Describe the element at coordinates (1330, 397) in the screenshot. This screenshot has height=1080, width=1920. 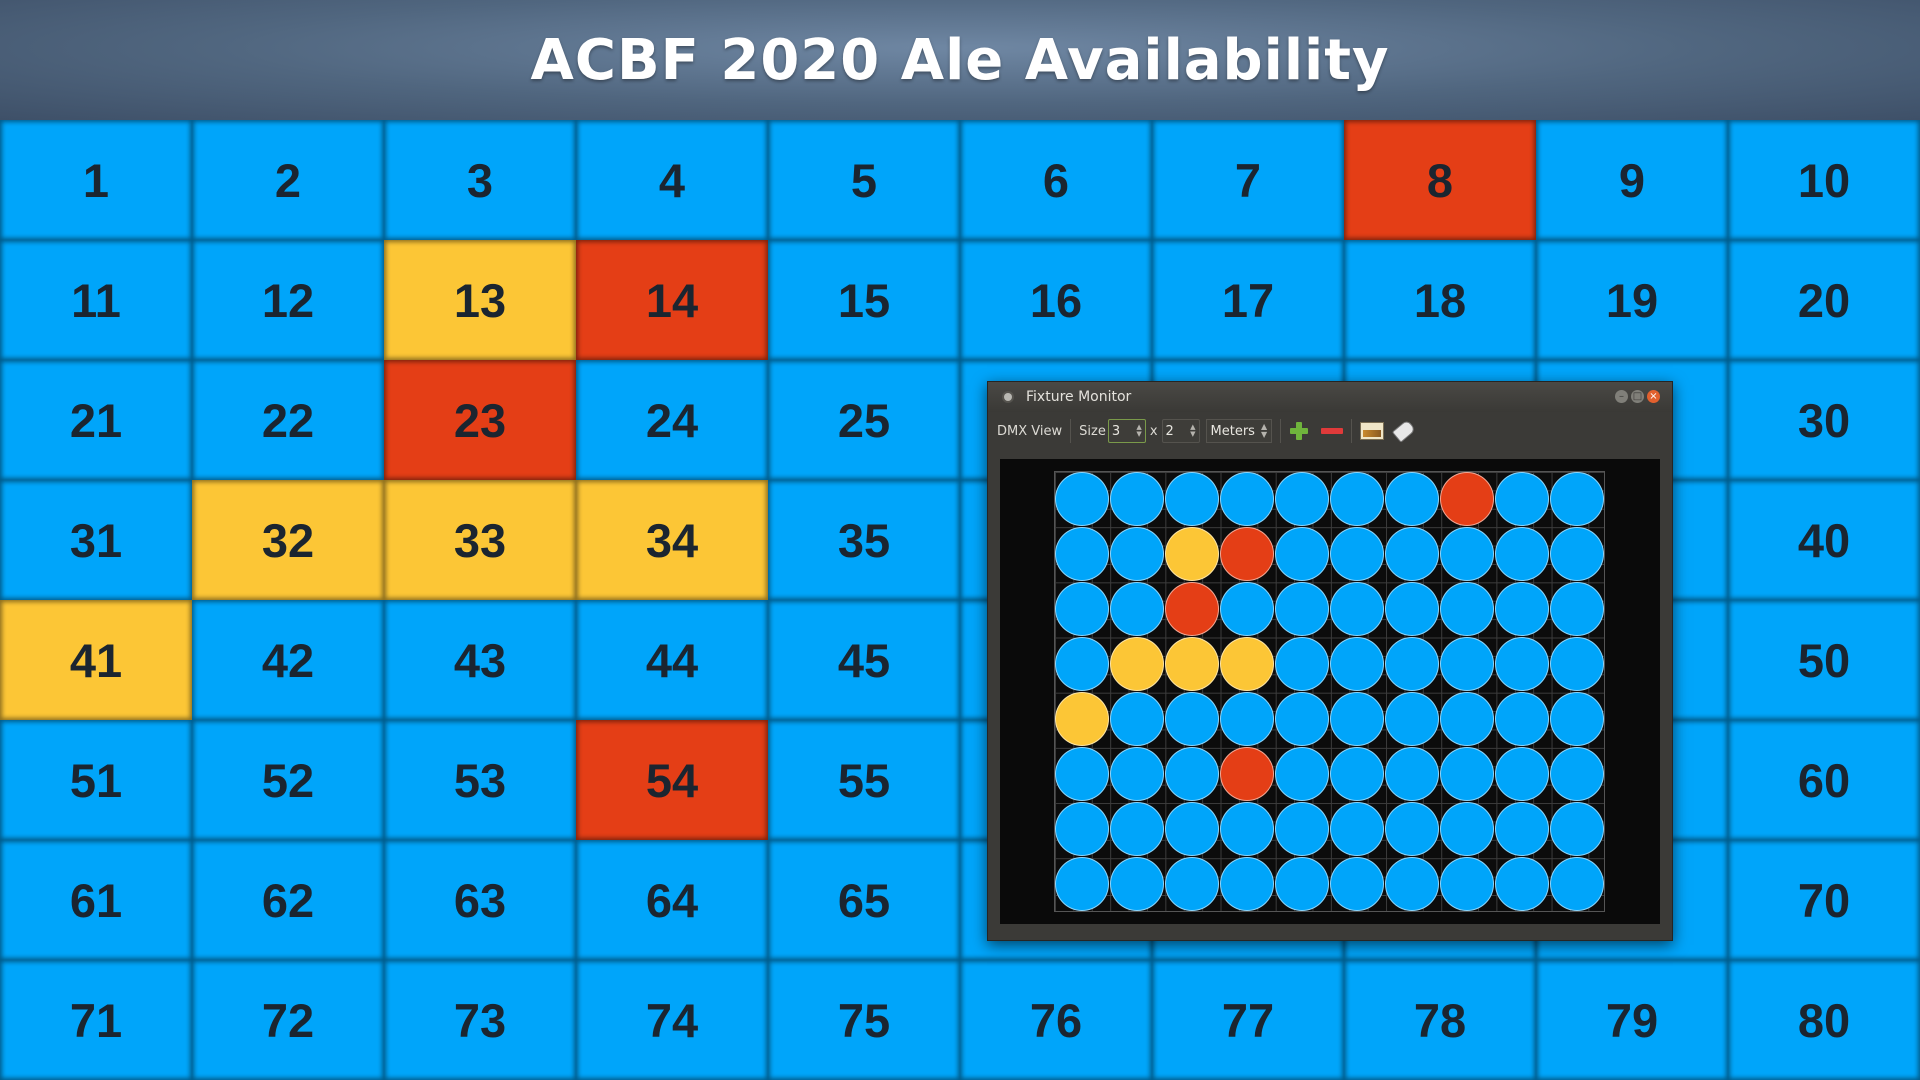
I see `window-titlebar: Fixture Monitor – □ ×` at that location.